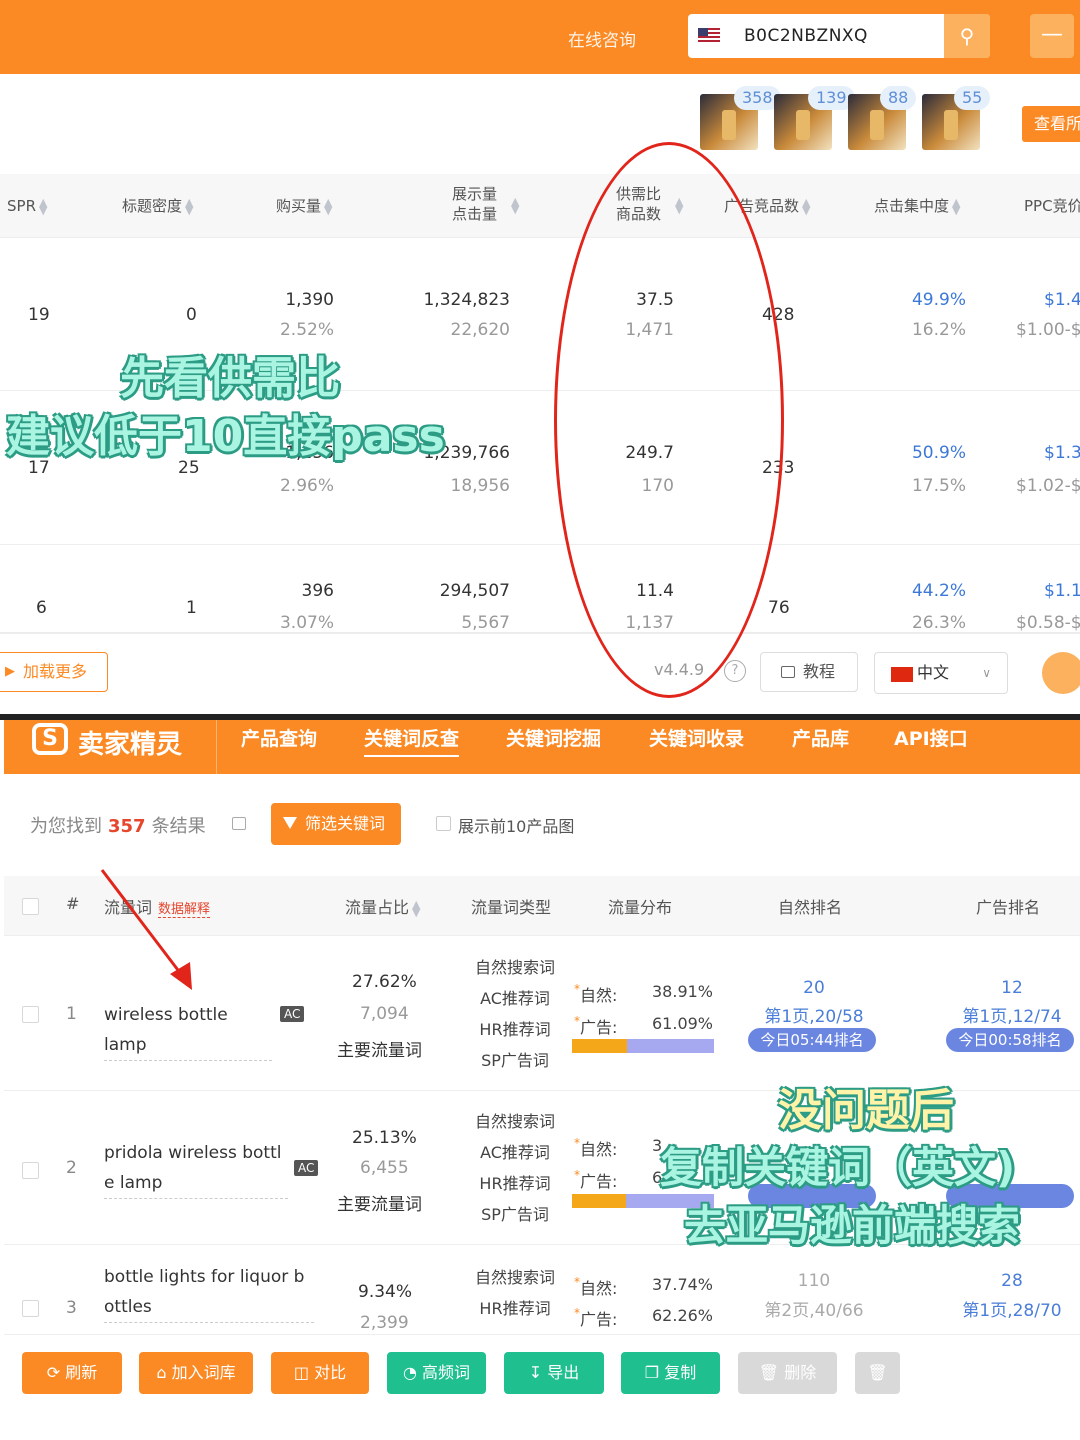 The width and height of the screenshot is (1080, 1440). Describe the element at coordinates (814, 1281) in the screenshot. I see `organic-rank: 110` at that location.